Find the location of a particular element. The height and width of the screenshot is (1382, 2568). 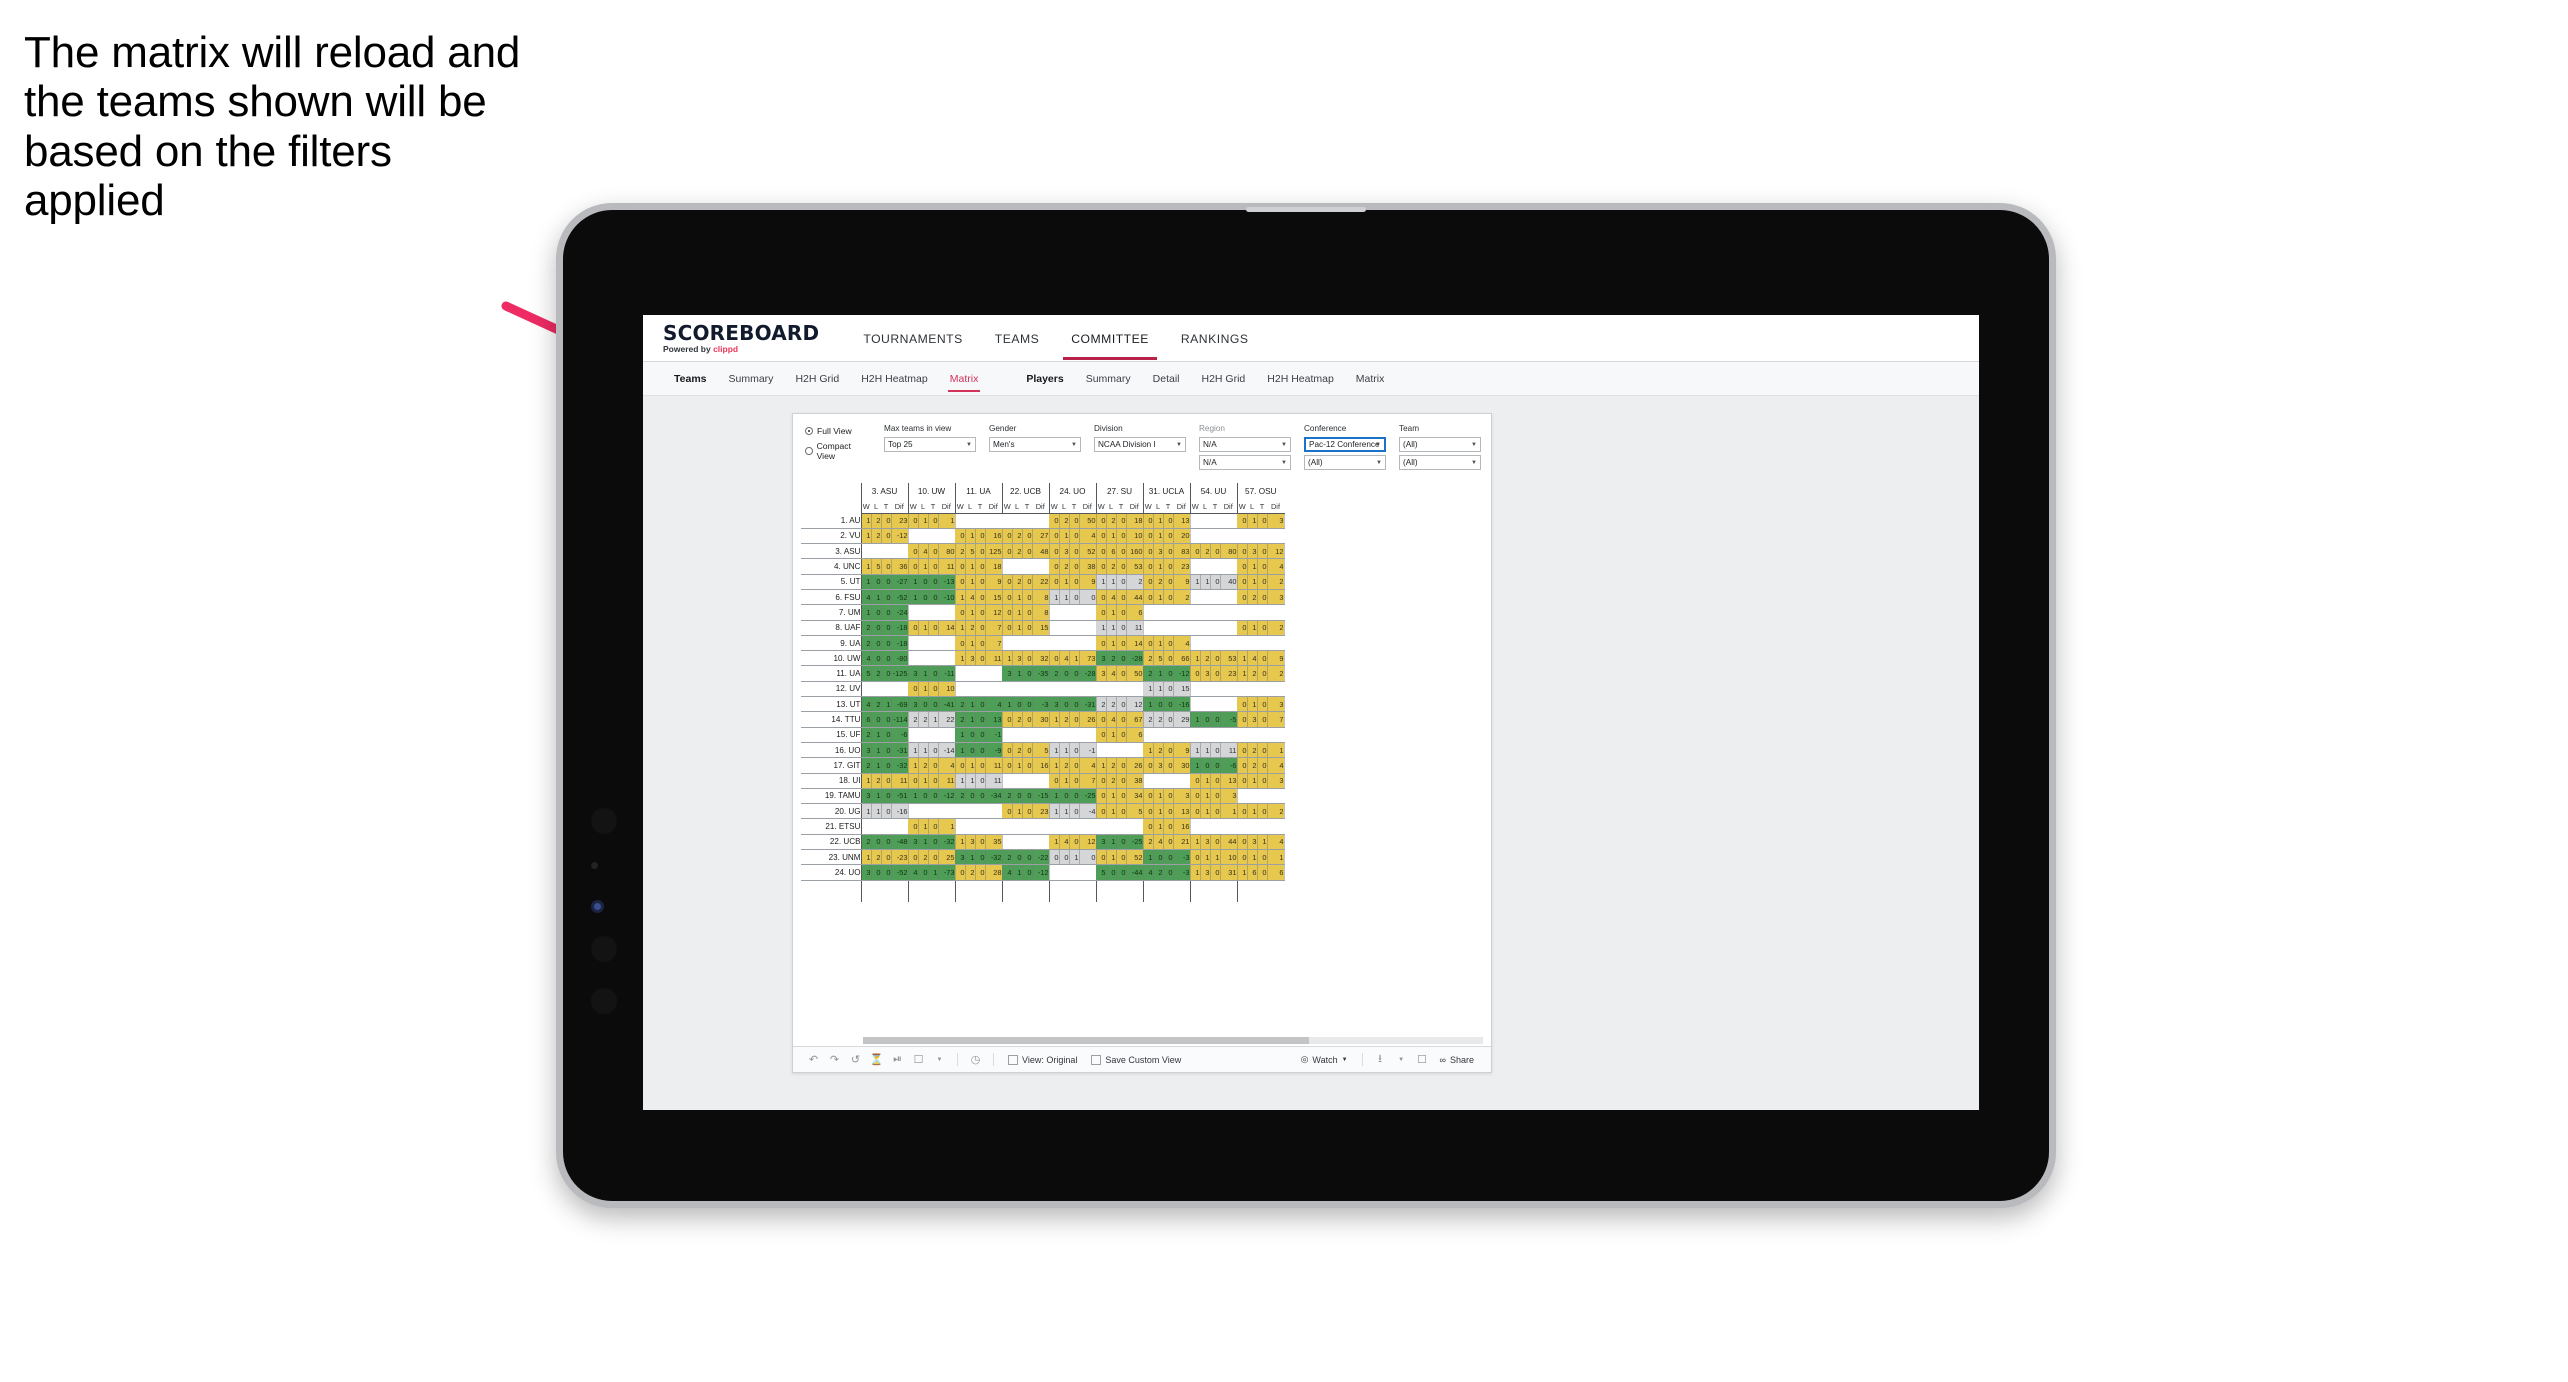

matrix-cell: -12 is located at coordinates (1182, 673).